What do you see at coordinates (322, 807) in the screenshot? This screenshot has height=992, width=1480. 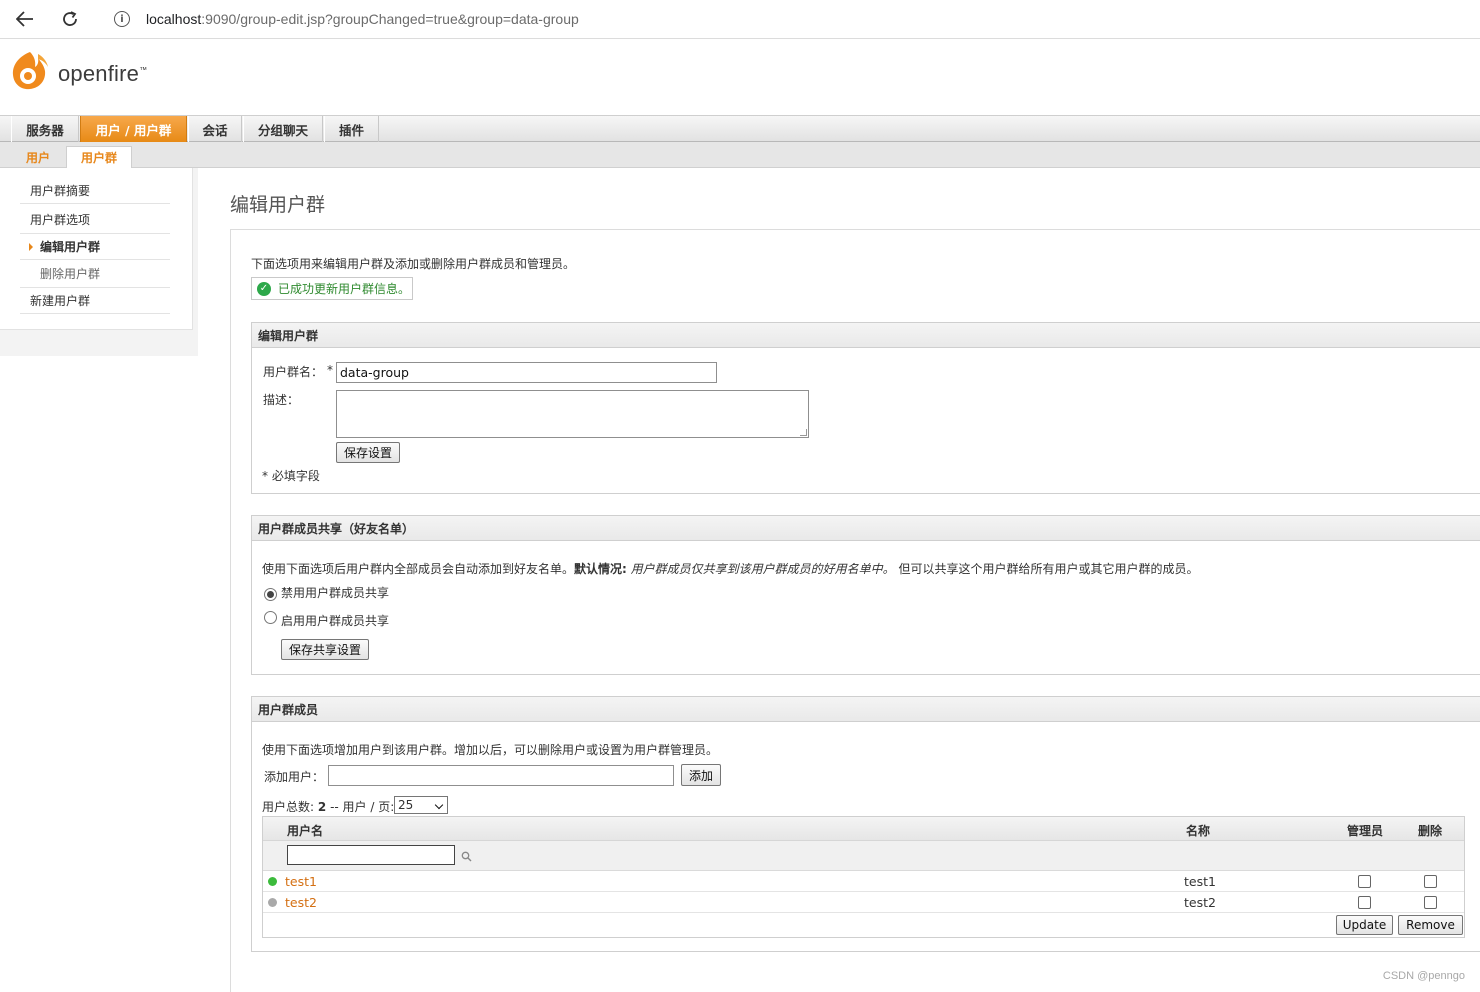 I see `user-count-value: 2` at bounding box center [322, 807].